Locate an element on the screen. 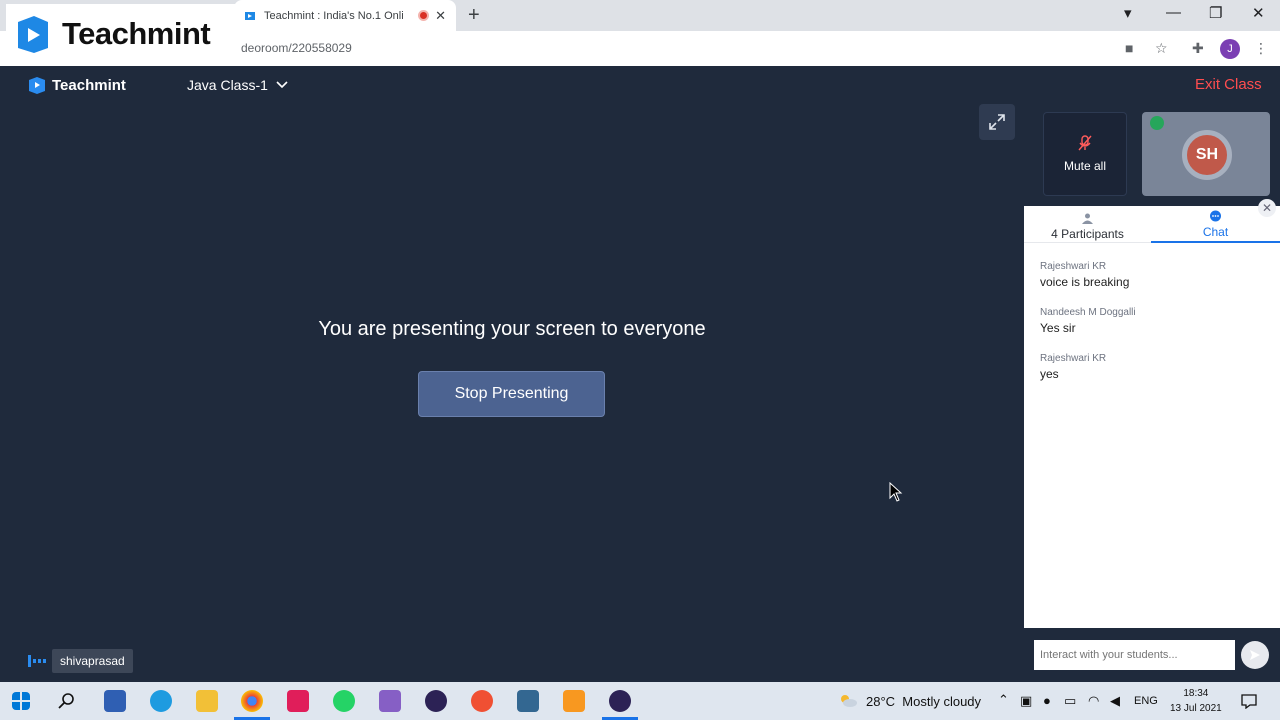 The width and height of the screenshot is (1280, 720). teachmint-favicon-icon is located at coordinates (250, 15).